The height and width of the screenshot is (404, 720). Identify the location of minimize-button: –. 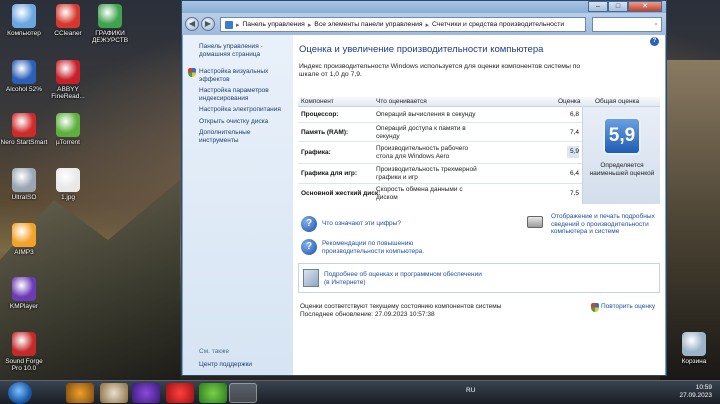
(598, 6).